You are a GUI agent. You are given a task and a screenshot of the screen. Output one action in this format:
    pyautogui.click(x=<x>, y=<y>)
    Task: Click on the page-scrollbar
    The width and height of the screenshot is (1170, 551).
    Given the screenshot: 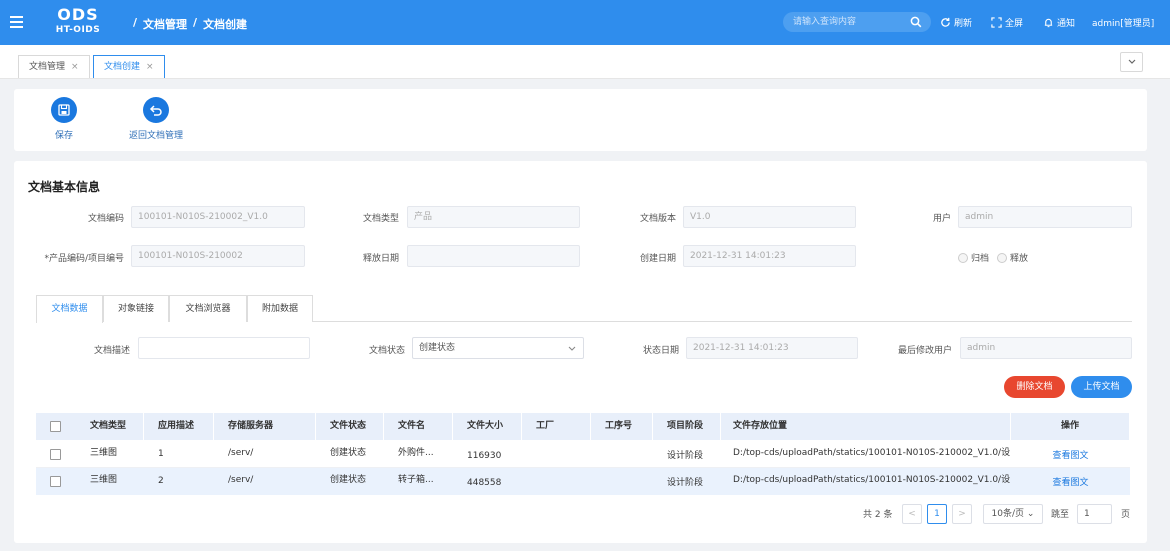 What is the action you would take?
    pyautogui.click(x=1164, y=315)
    